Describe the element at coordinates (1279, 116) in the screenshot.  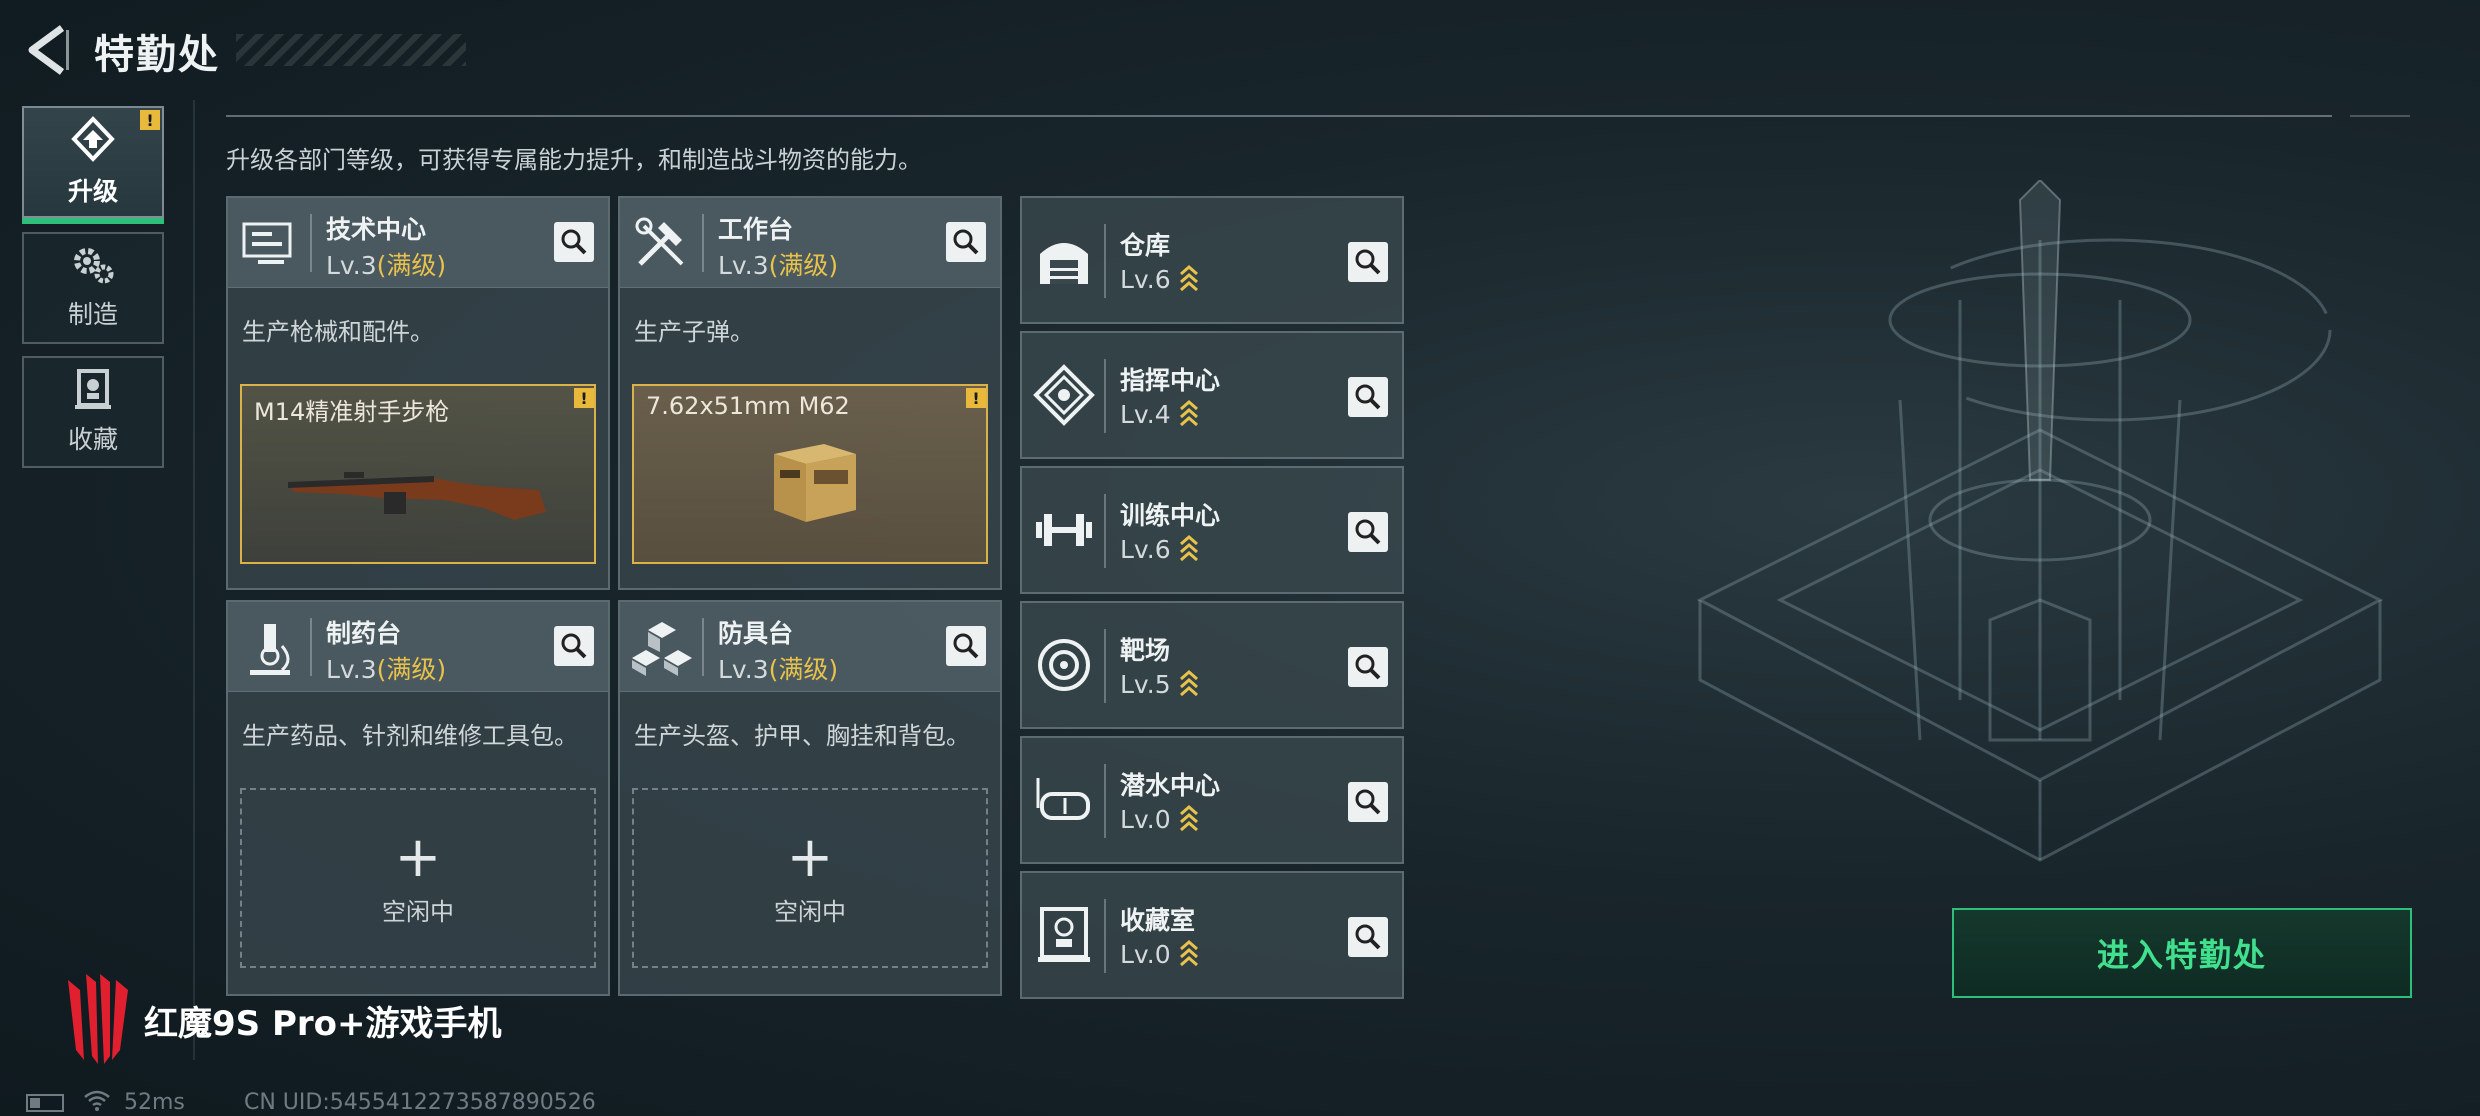
I see `header-divider` at that location.